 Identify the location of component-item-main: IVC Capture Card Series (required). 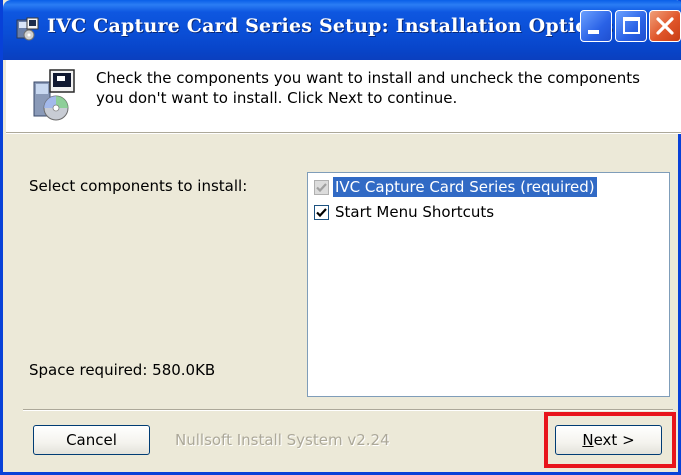
(455, 187).